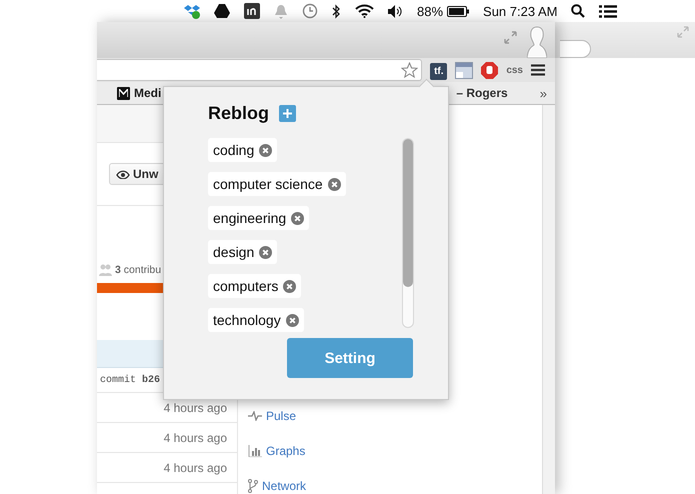 The height and width of the screenshot is (494, 695). I want to click on plus-icon, so click(287, 113).